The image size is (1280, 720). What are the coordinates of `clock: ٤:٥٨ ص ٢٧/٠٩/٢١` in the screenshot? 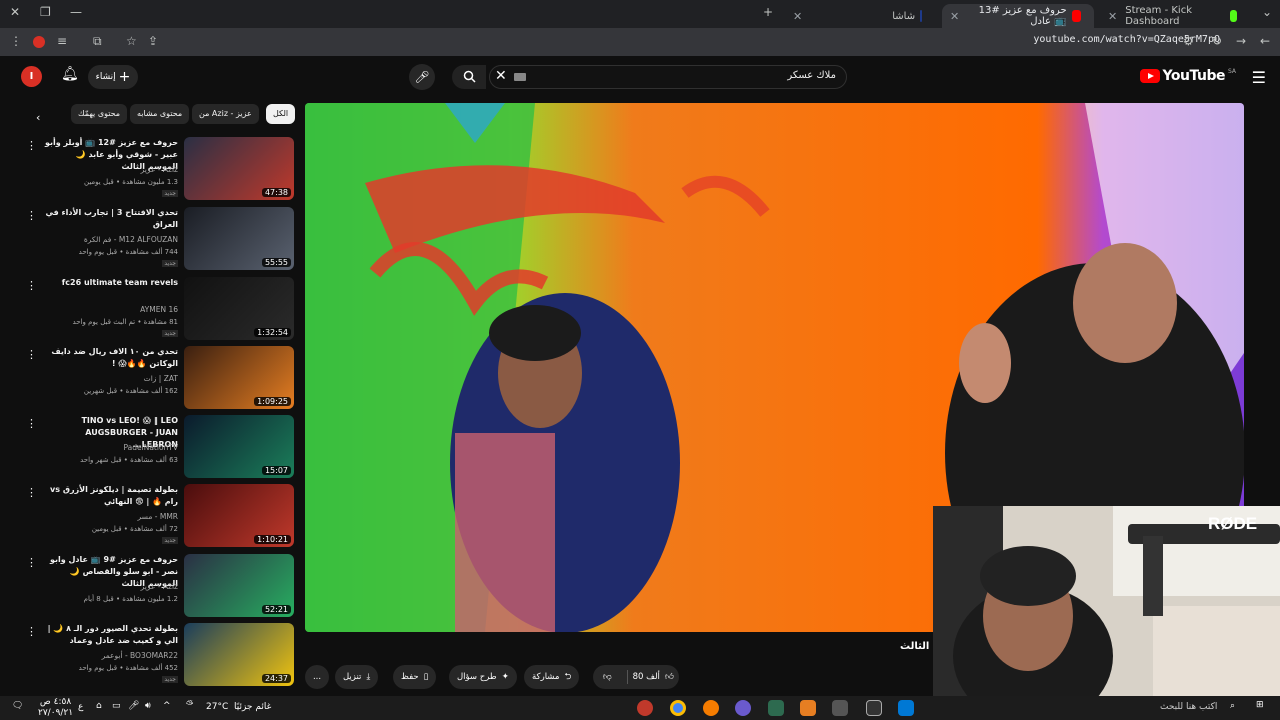 It's located at (55, 708).